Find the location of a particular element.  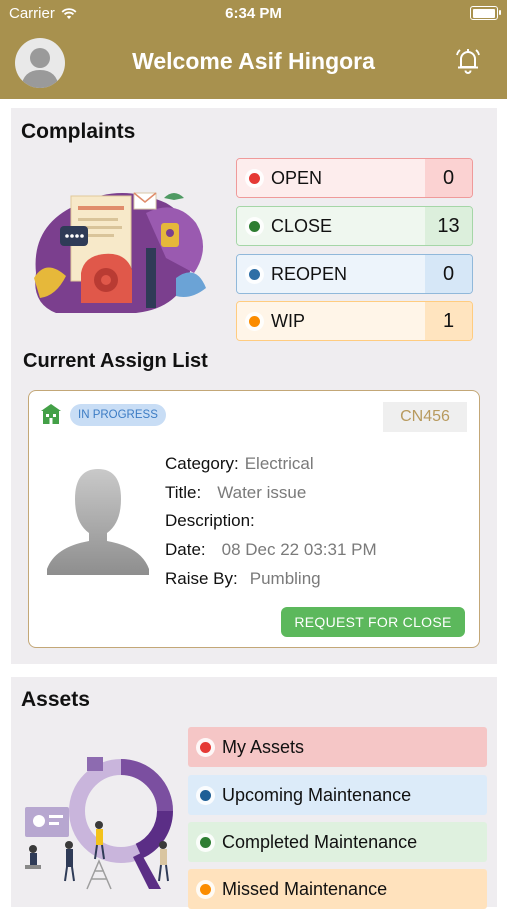

assets-illustration is located at coordinates (99, 823).